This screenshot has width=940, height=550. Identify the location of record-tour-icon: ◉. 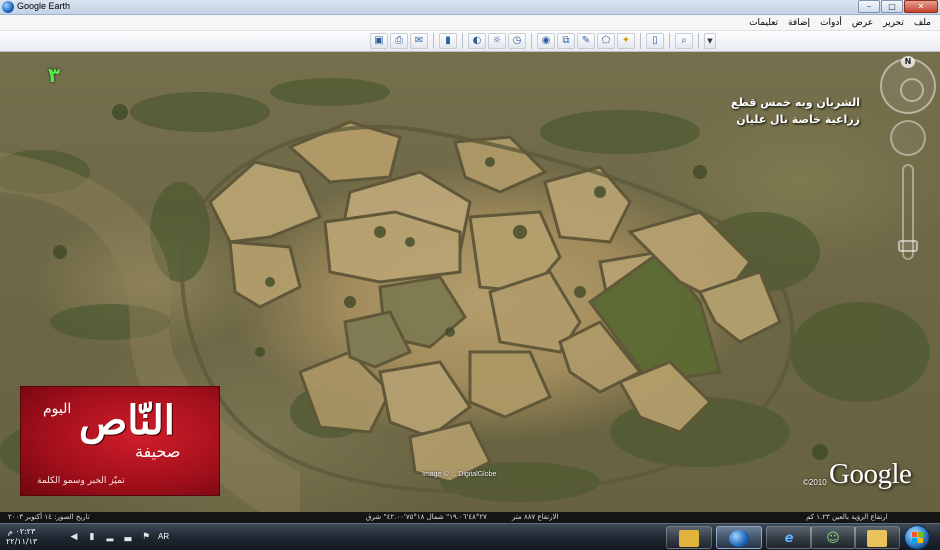
(546, 41).